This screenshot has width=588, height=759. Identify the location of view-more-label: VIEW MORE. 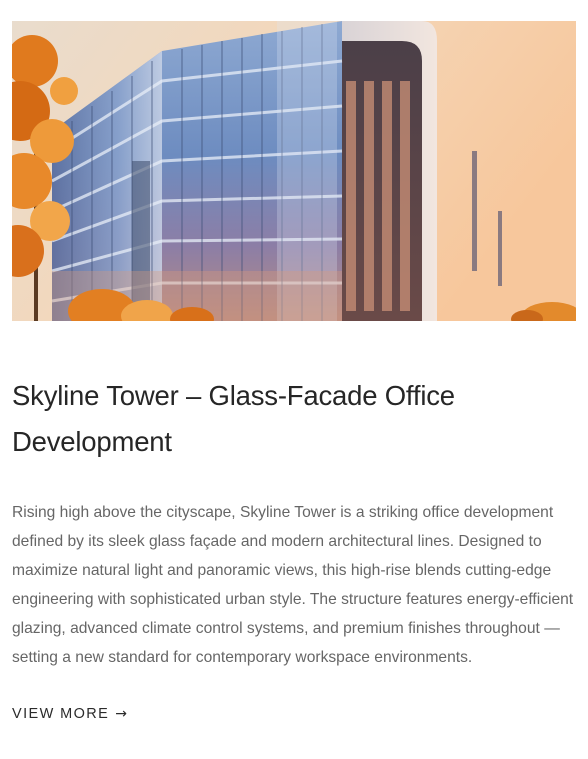
(61, 714).